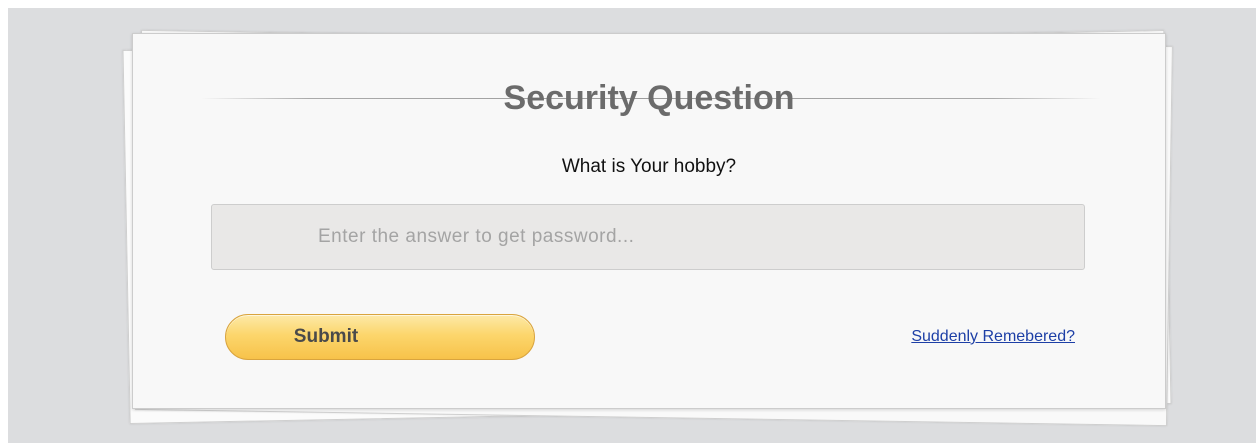  I want to click on security-question-text: What is Your hobby?, so click(649, 166).